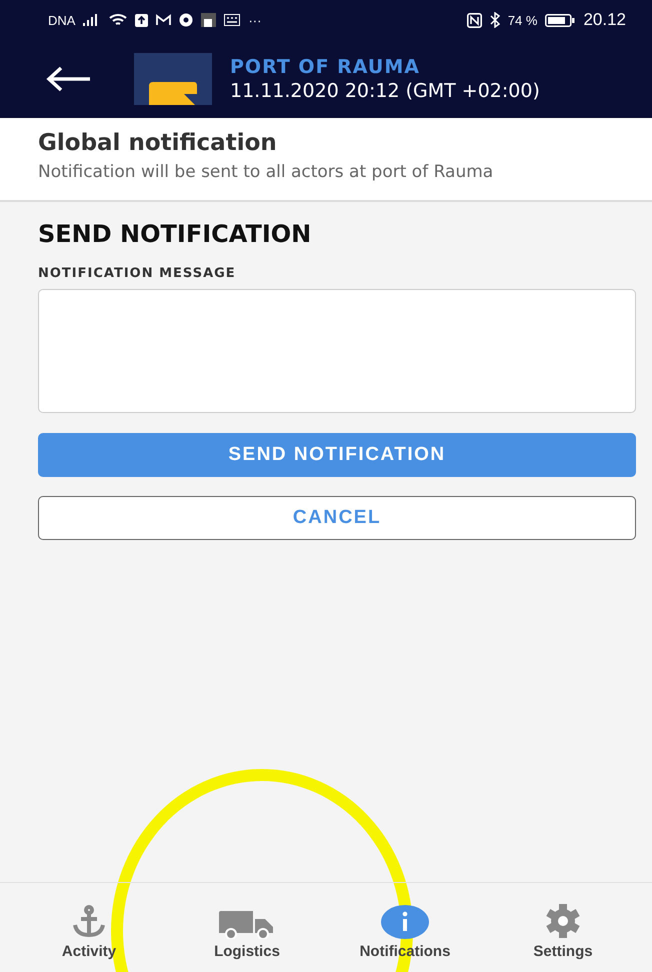 Image resolution: width=652 pixels, height=972 pixels. I want to click on app-icon, so click(208, 20).